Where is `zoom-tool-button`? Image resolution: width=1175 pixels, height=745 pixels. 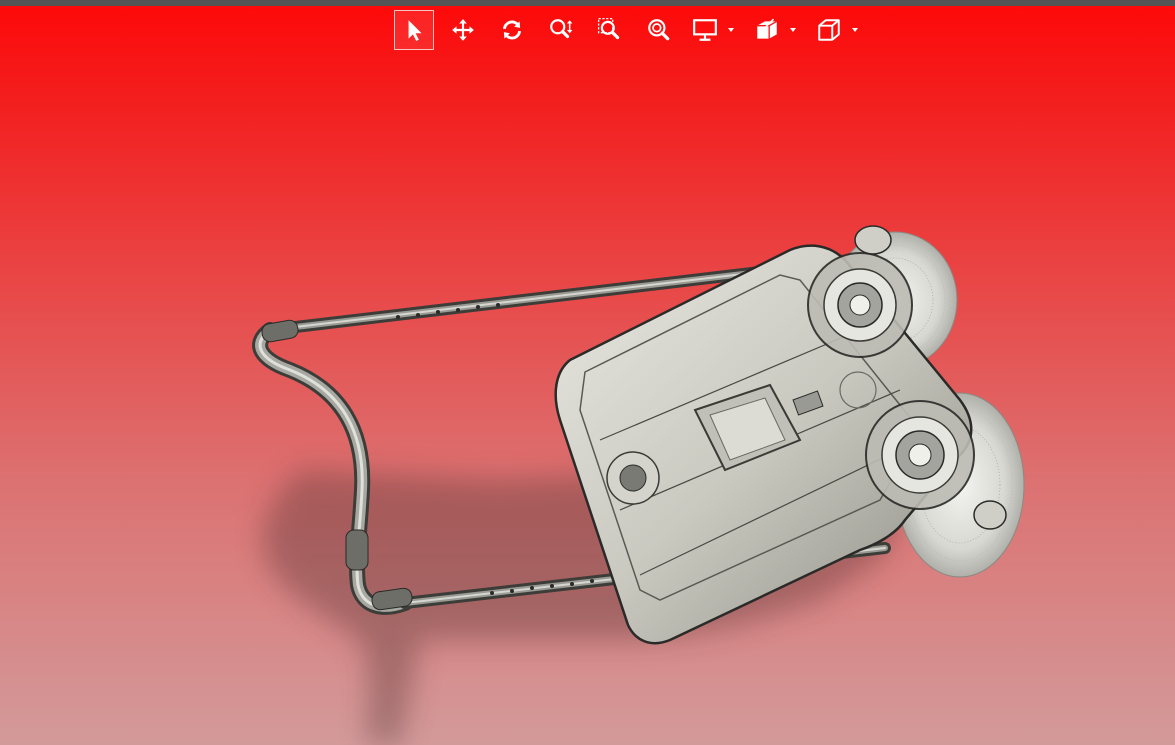
zoom-tool-button is located at coordinates (561, 30).